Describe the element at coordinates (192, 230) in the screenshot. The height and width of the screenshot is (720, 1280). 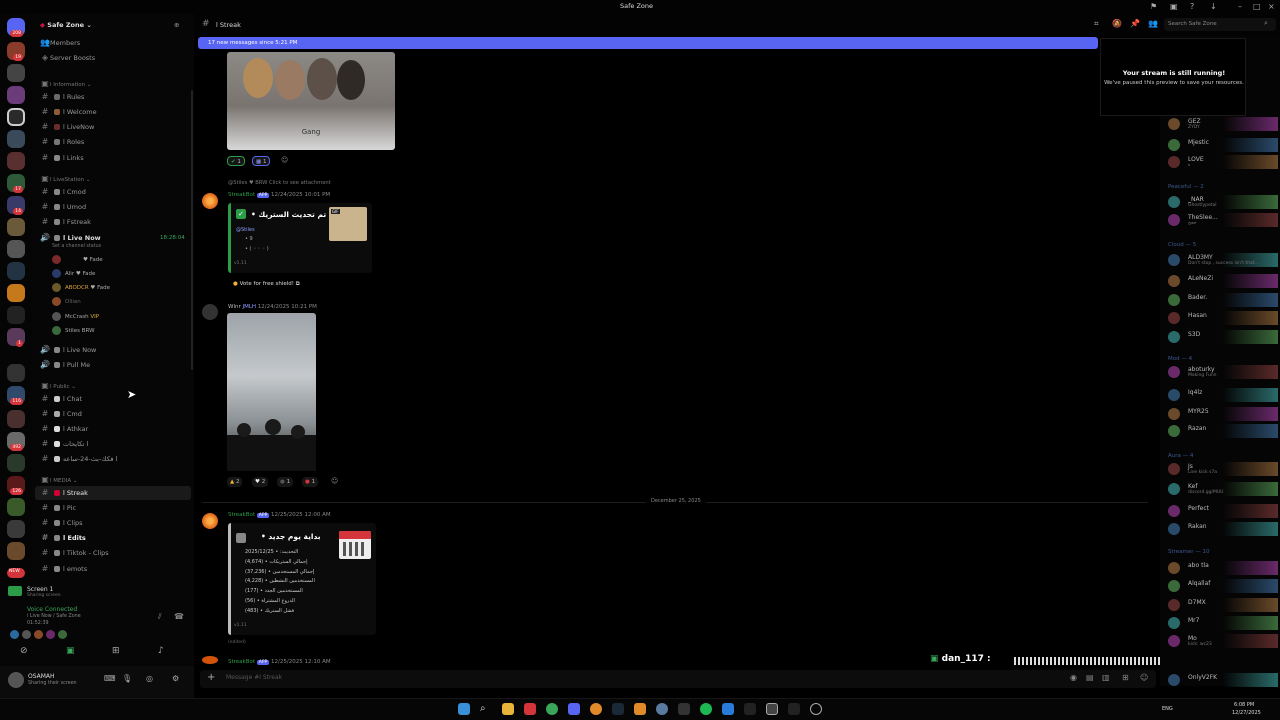
I see `sidebar-scrollbar` at that location.